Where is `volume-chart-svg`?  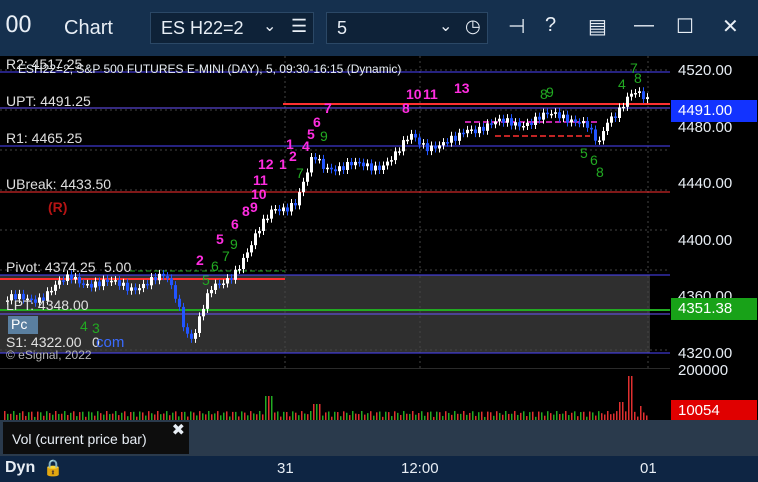
volume-chart-svg is located at coordinates (335, 393).